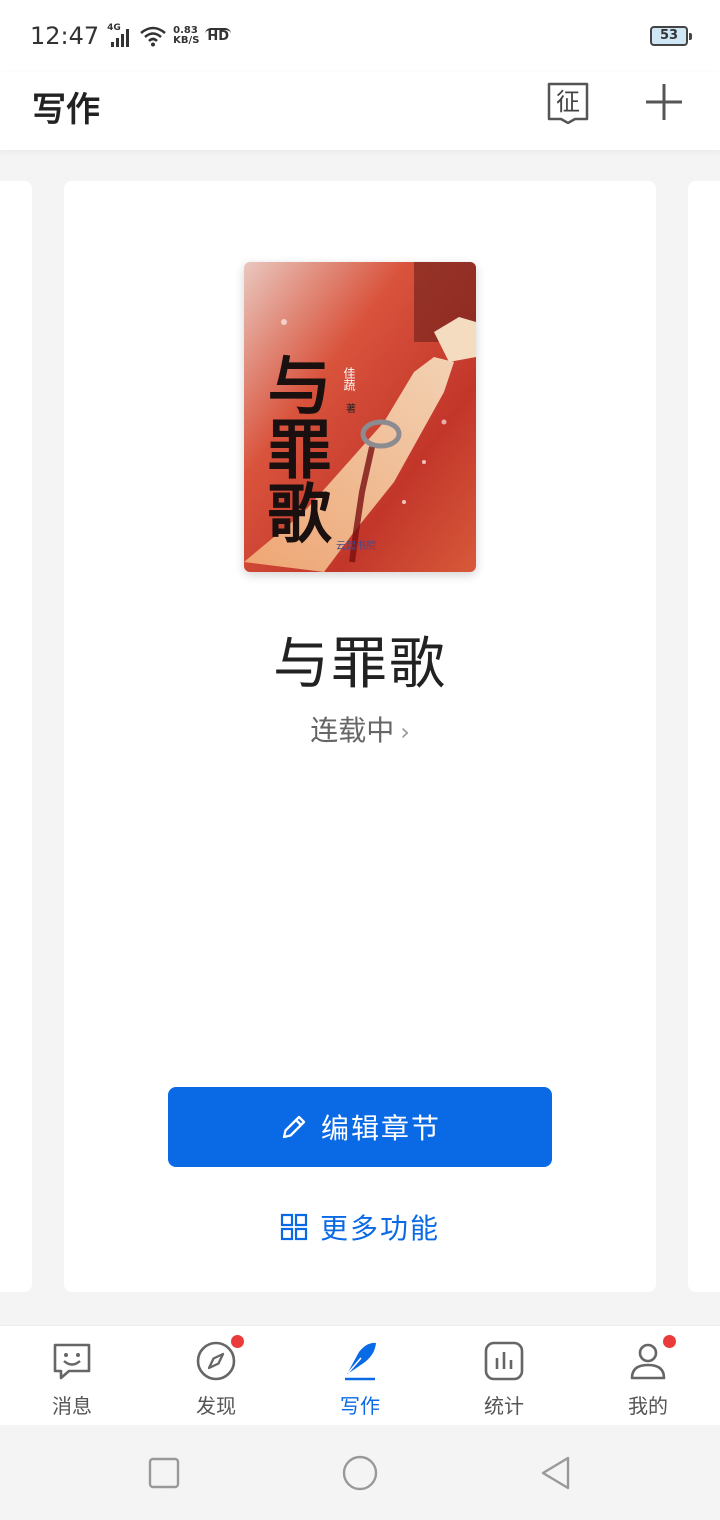  I want to click on feather-pen-icon, so click(360, 1361).